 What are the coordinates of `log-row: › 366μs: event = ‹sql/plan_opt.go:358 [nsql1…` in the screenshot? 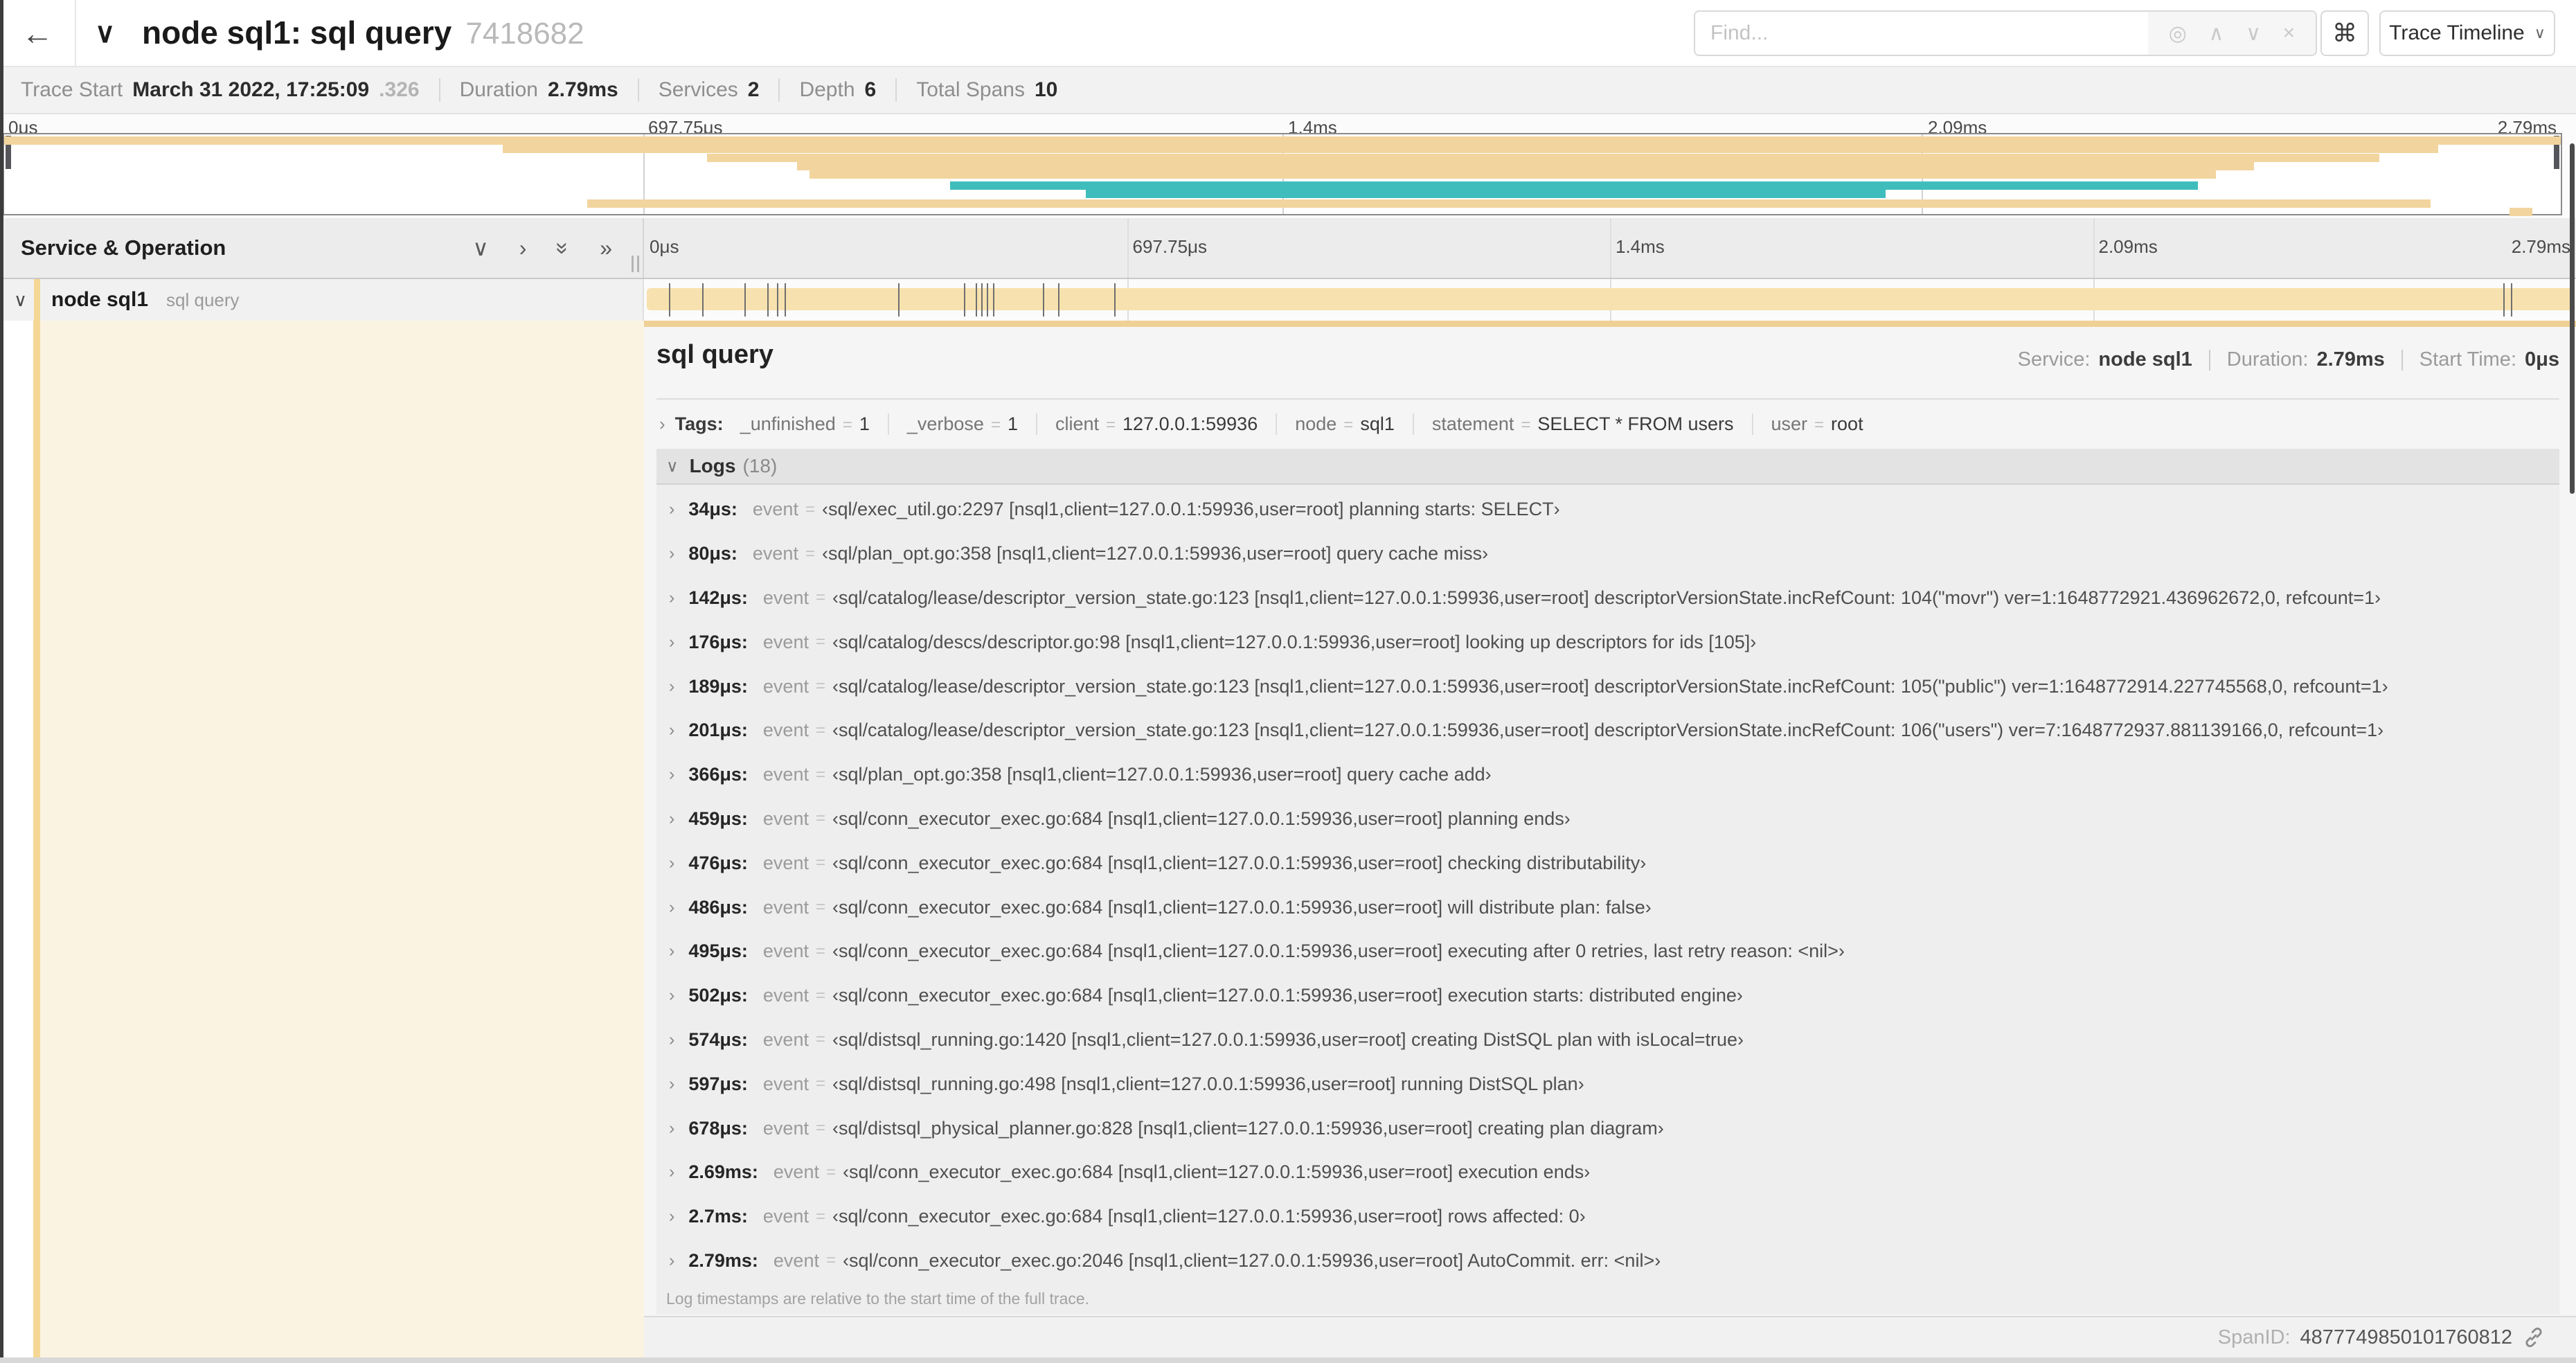 It's located at (1608, 775).